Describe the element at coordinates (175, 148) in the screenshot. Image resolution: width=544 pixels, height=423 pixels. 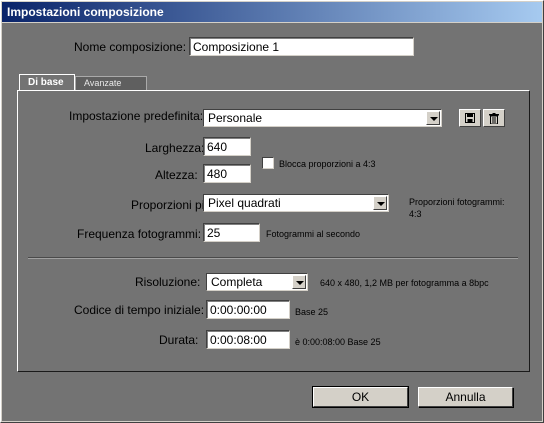
I see `width-label: Larghezza:` at that location.